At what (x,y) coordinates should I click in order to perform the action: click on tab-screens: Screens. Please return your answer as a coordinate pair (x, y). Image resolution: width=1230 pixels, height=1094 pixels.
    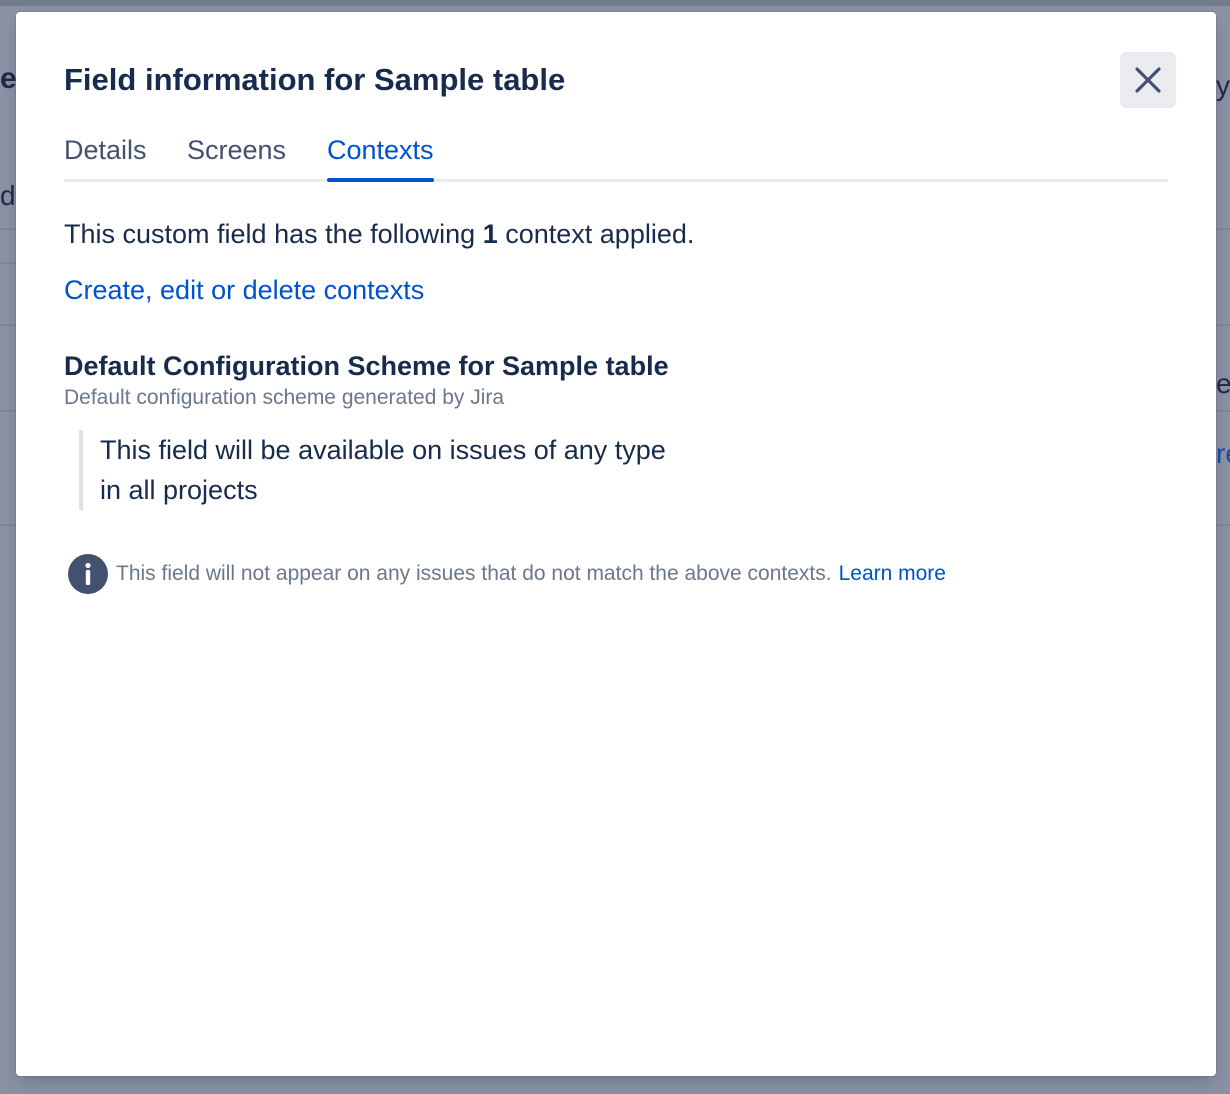
    Looking at the image, I should click on (236, 156).